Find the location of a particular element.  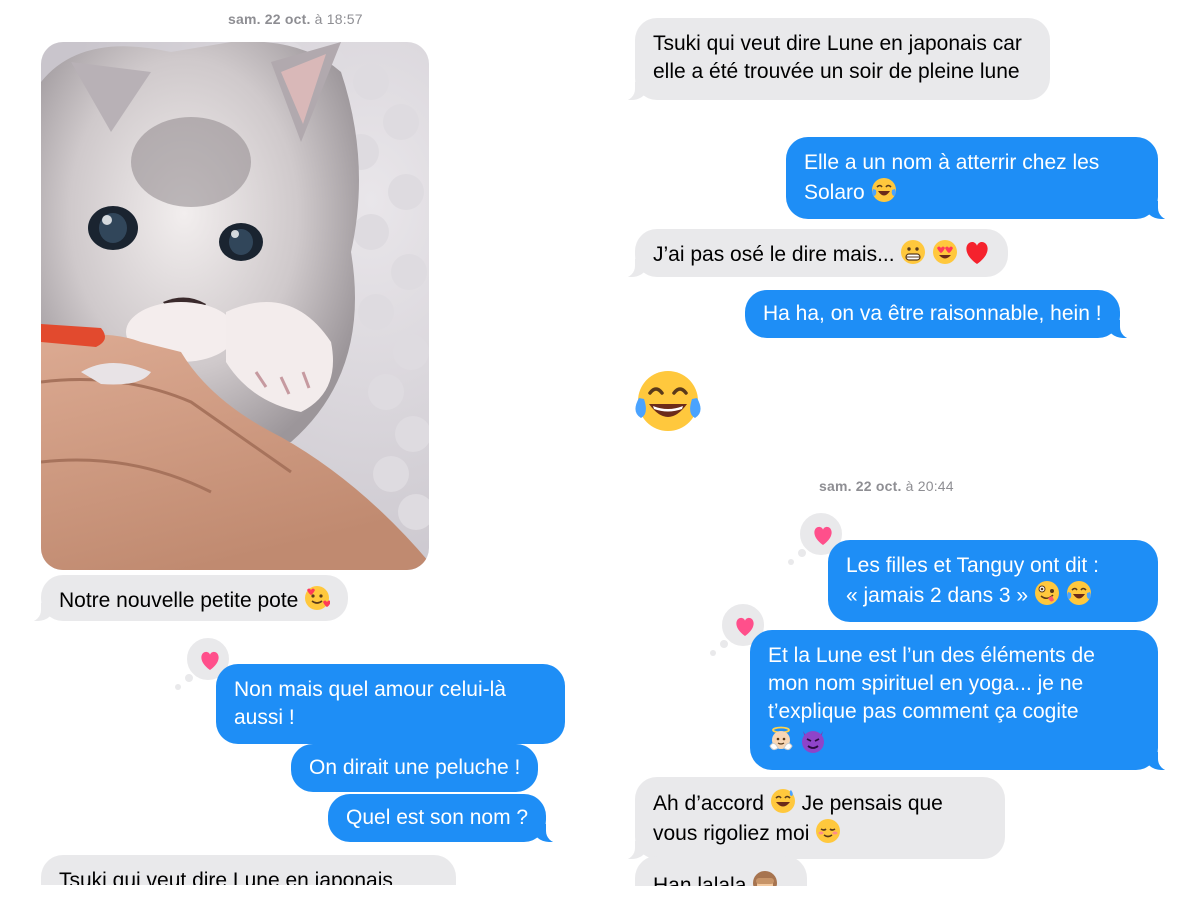

message-in-han-lalala: Han lalala is located at coordinates (721, 871).